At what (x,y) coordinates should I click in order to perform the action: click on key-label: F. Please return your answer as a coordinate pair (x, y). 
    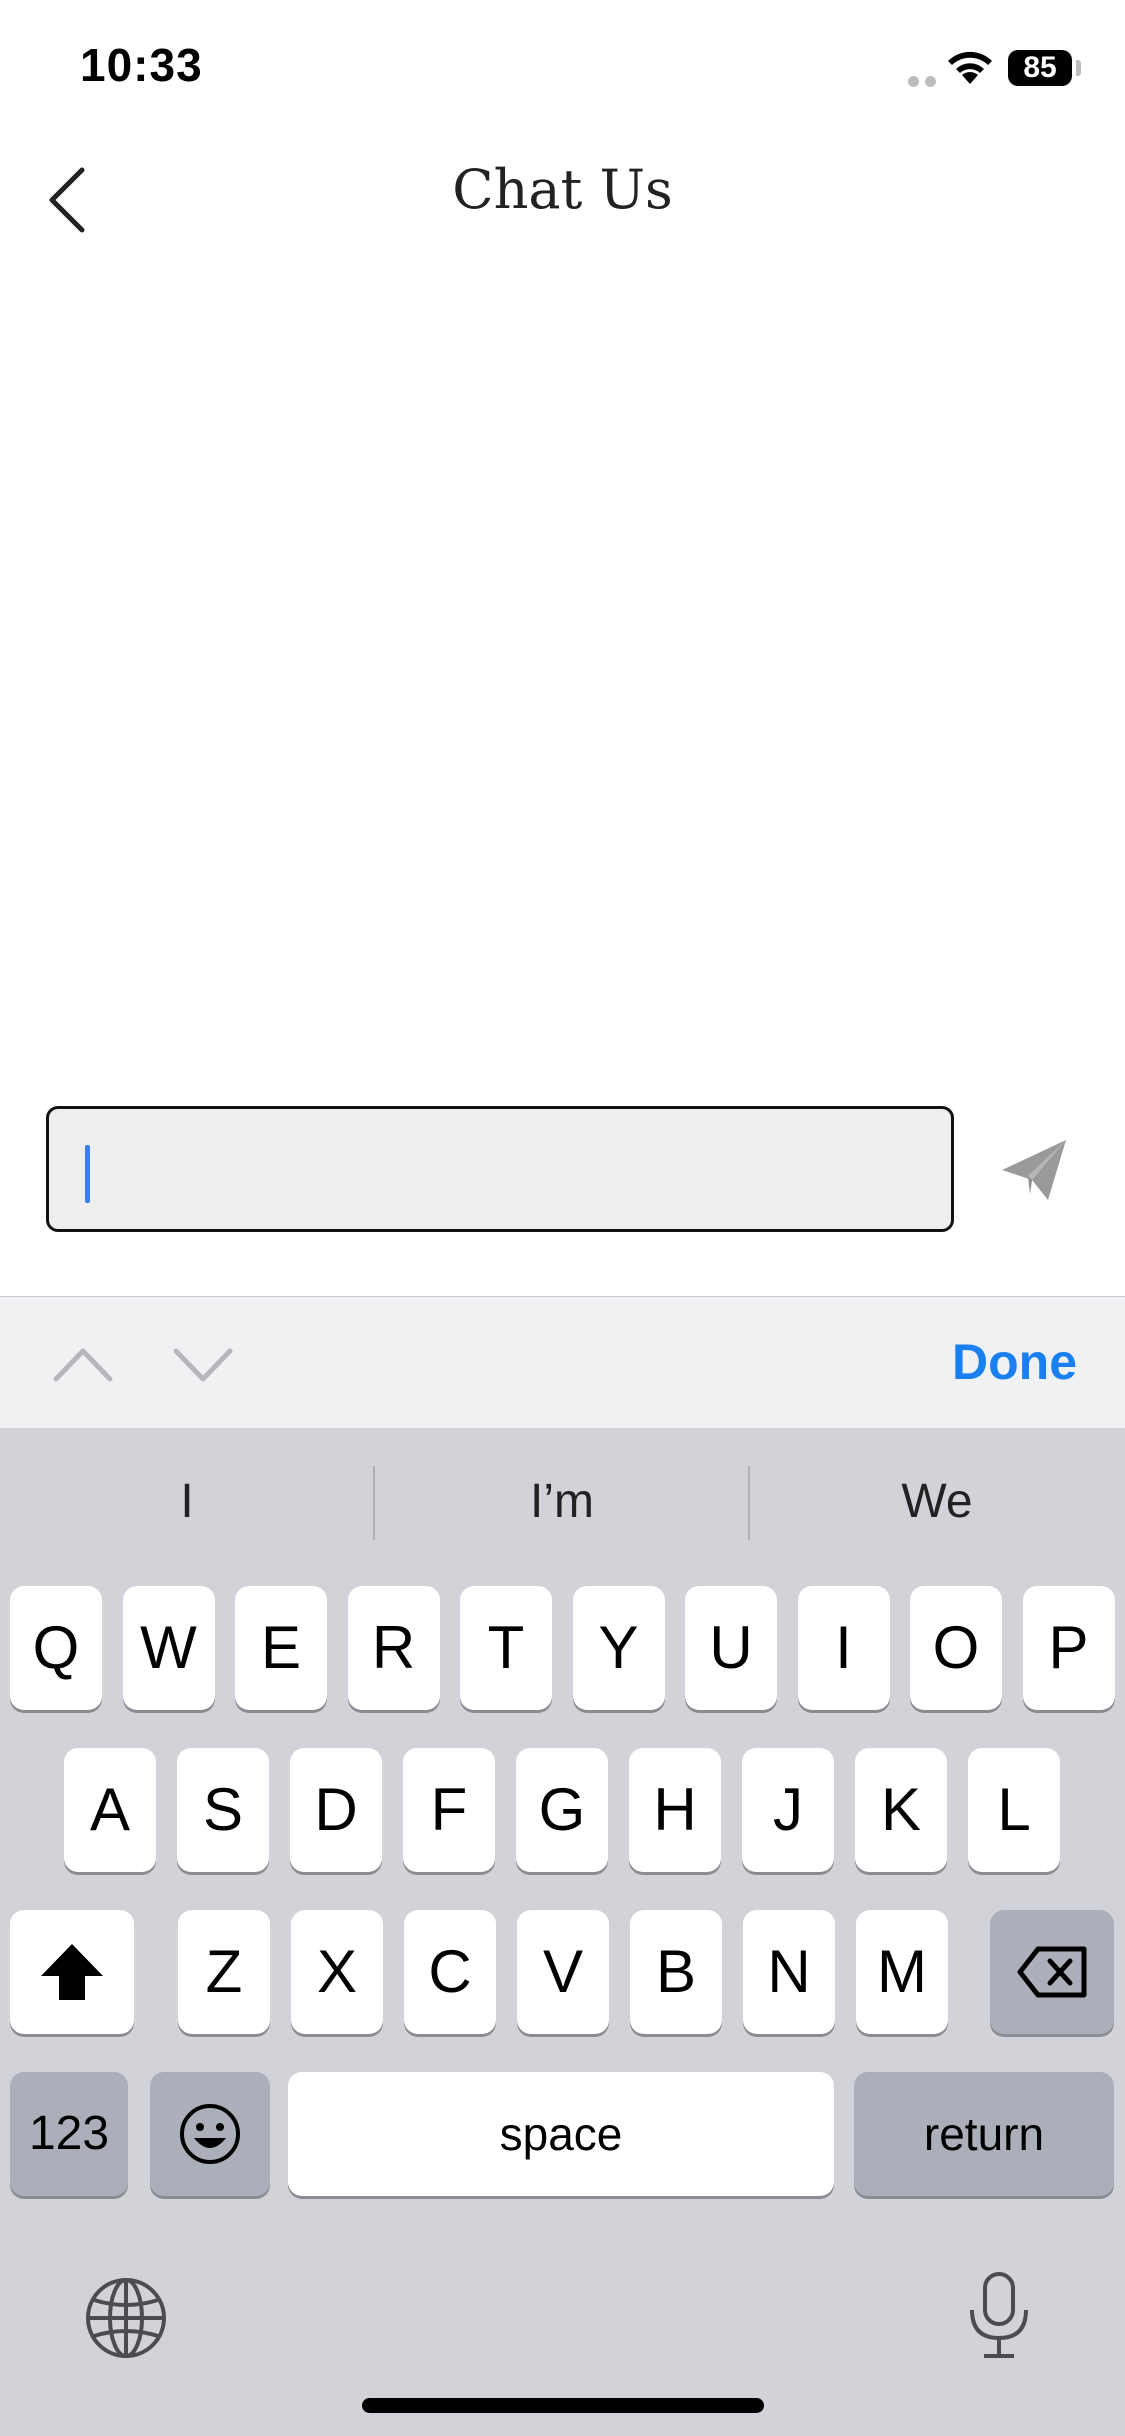
    Looking at the image, I should click on (449, 1809).